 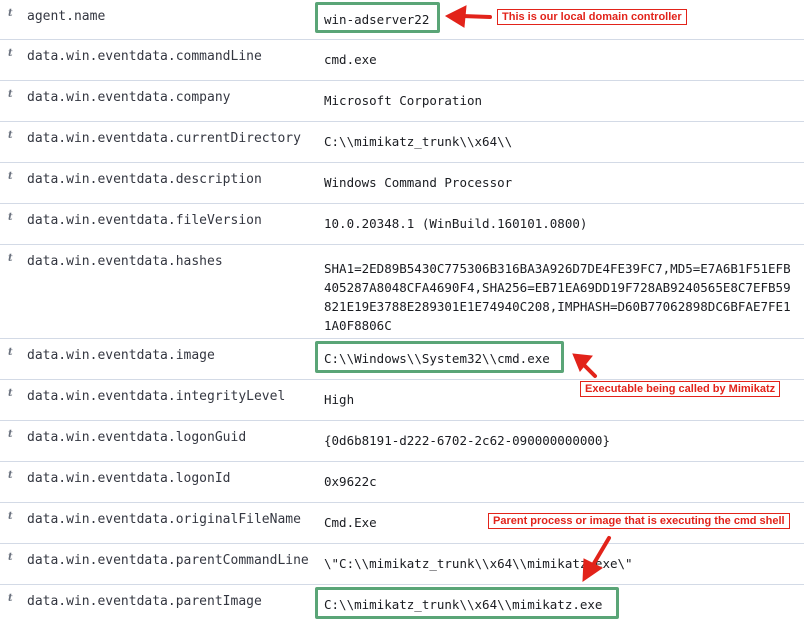 What do you see at coordinates (144, 56) in the screenshot?
I see `field-name: data.win.eventdata.commandLine` at bounding box center [144, 56].